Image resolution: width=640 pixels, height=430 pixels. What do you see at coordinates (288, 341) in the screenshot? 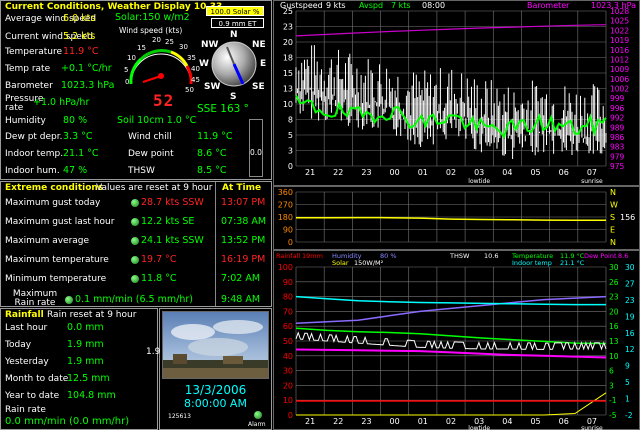
I see `y-tick-label: 50` at bounding box center [288, 341].